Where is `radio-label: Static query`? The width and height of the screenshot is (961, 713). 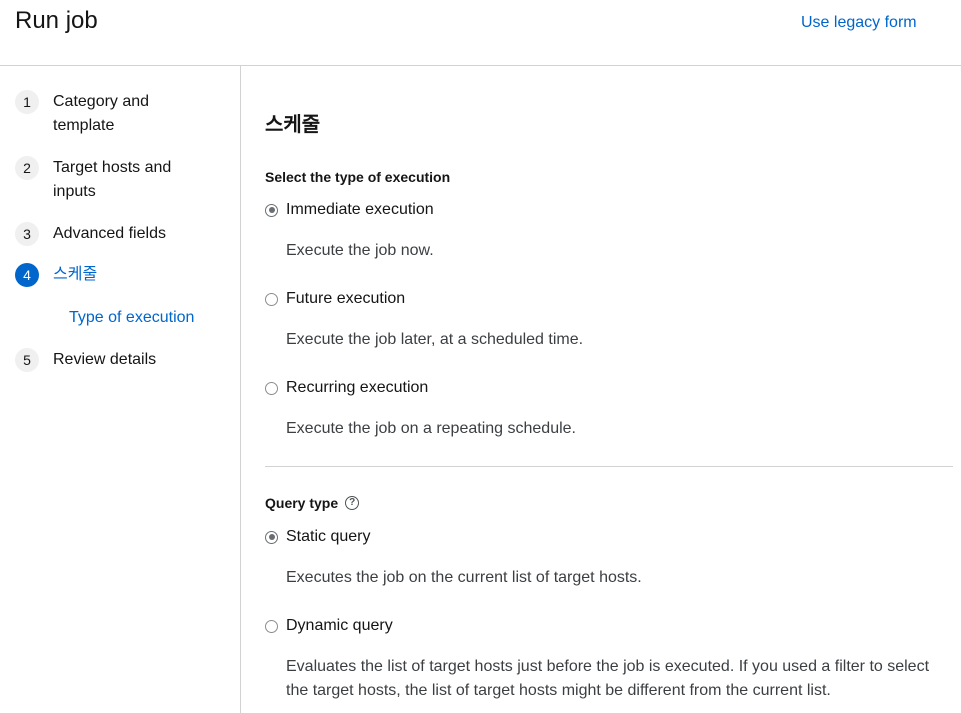
radio-label: Static query is located at coordinates (328, 537).